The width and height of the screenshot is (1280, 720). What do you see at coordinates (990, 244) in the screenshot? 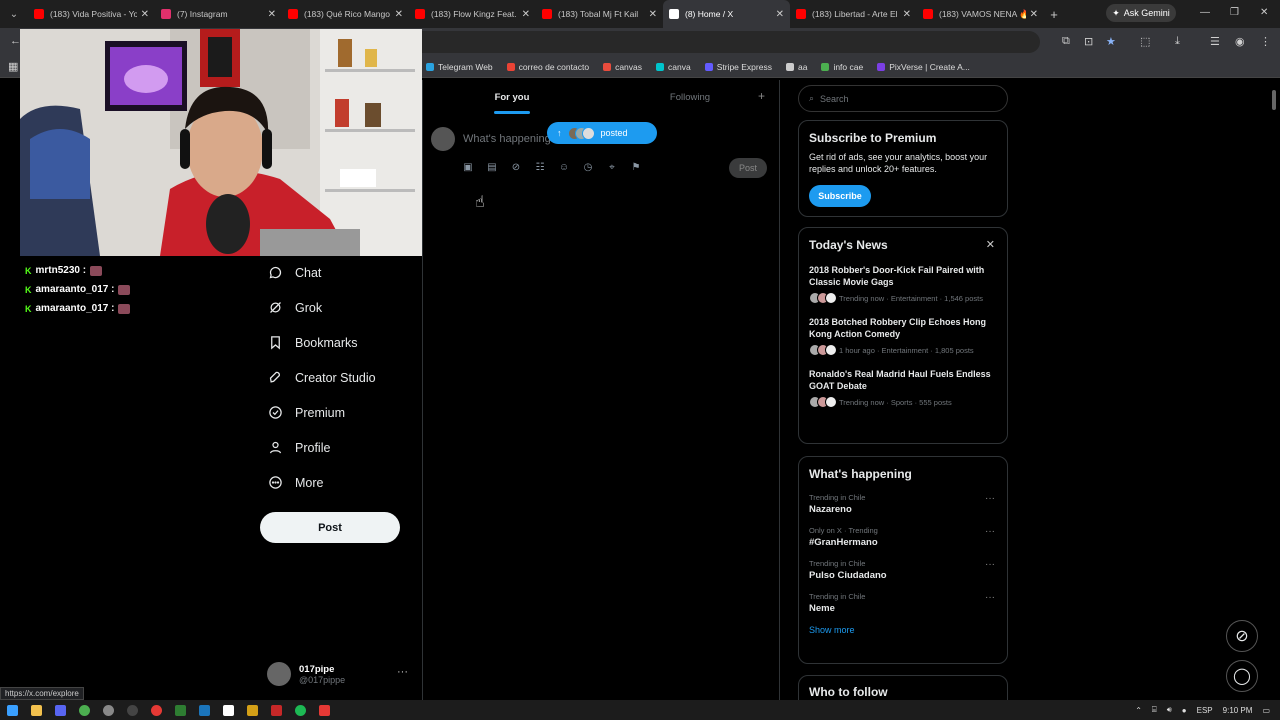
I see `close-icon: ✕` at bounding box center [990, 244].